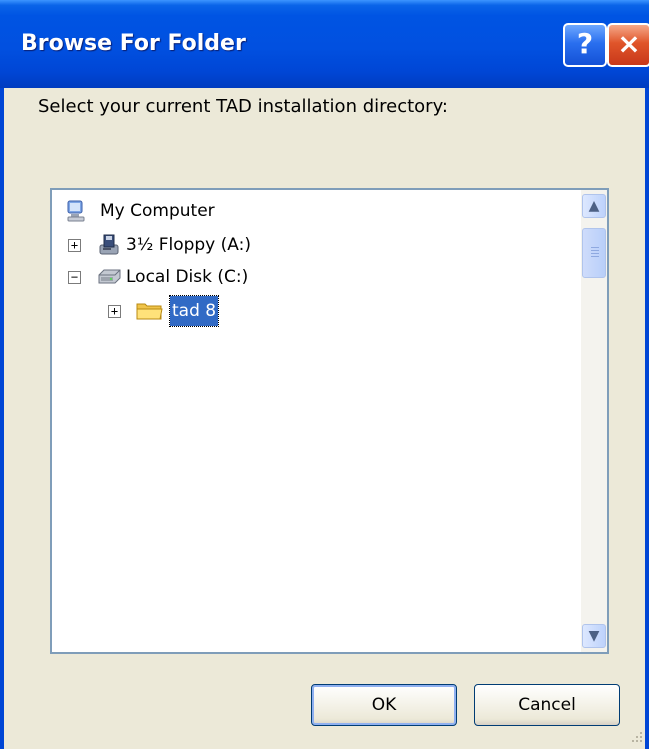 The height and width of the screenshot is (749, 649). What do you see at coordinates (109, 276) in the screenshot?
I see `hard-disk-icon` at bounding box center [109, 276].